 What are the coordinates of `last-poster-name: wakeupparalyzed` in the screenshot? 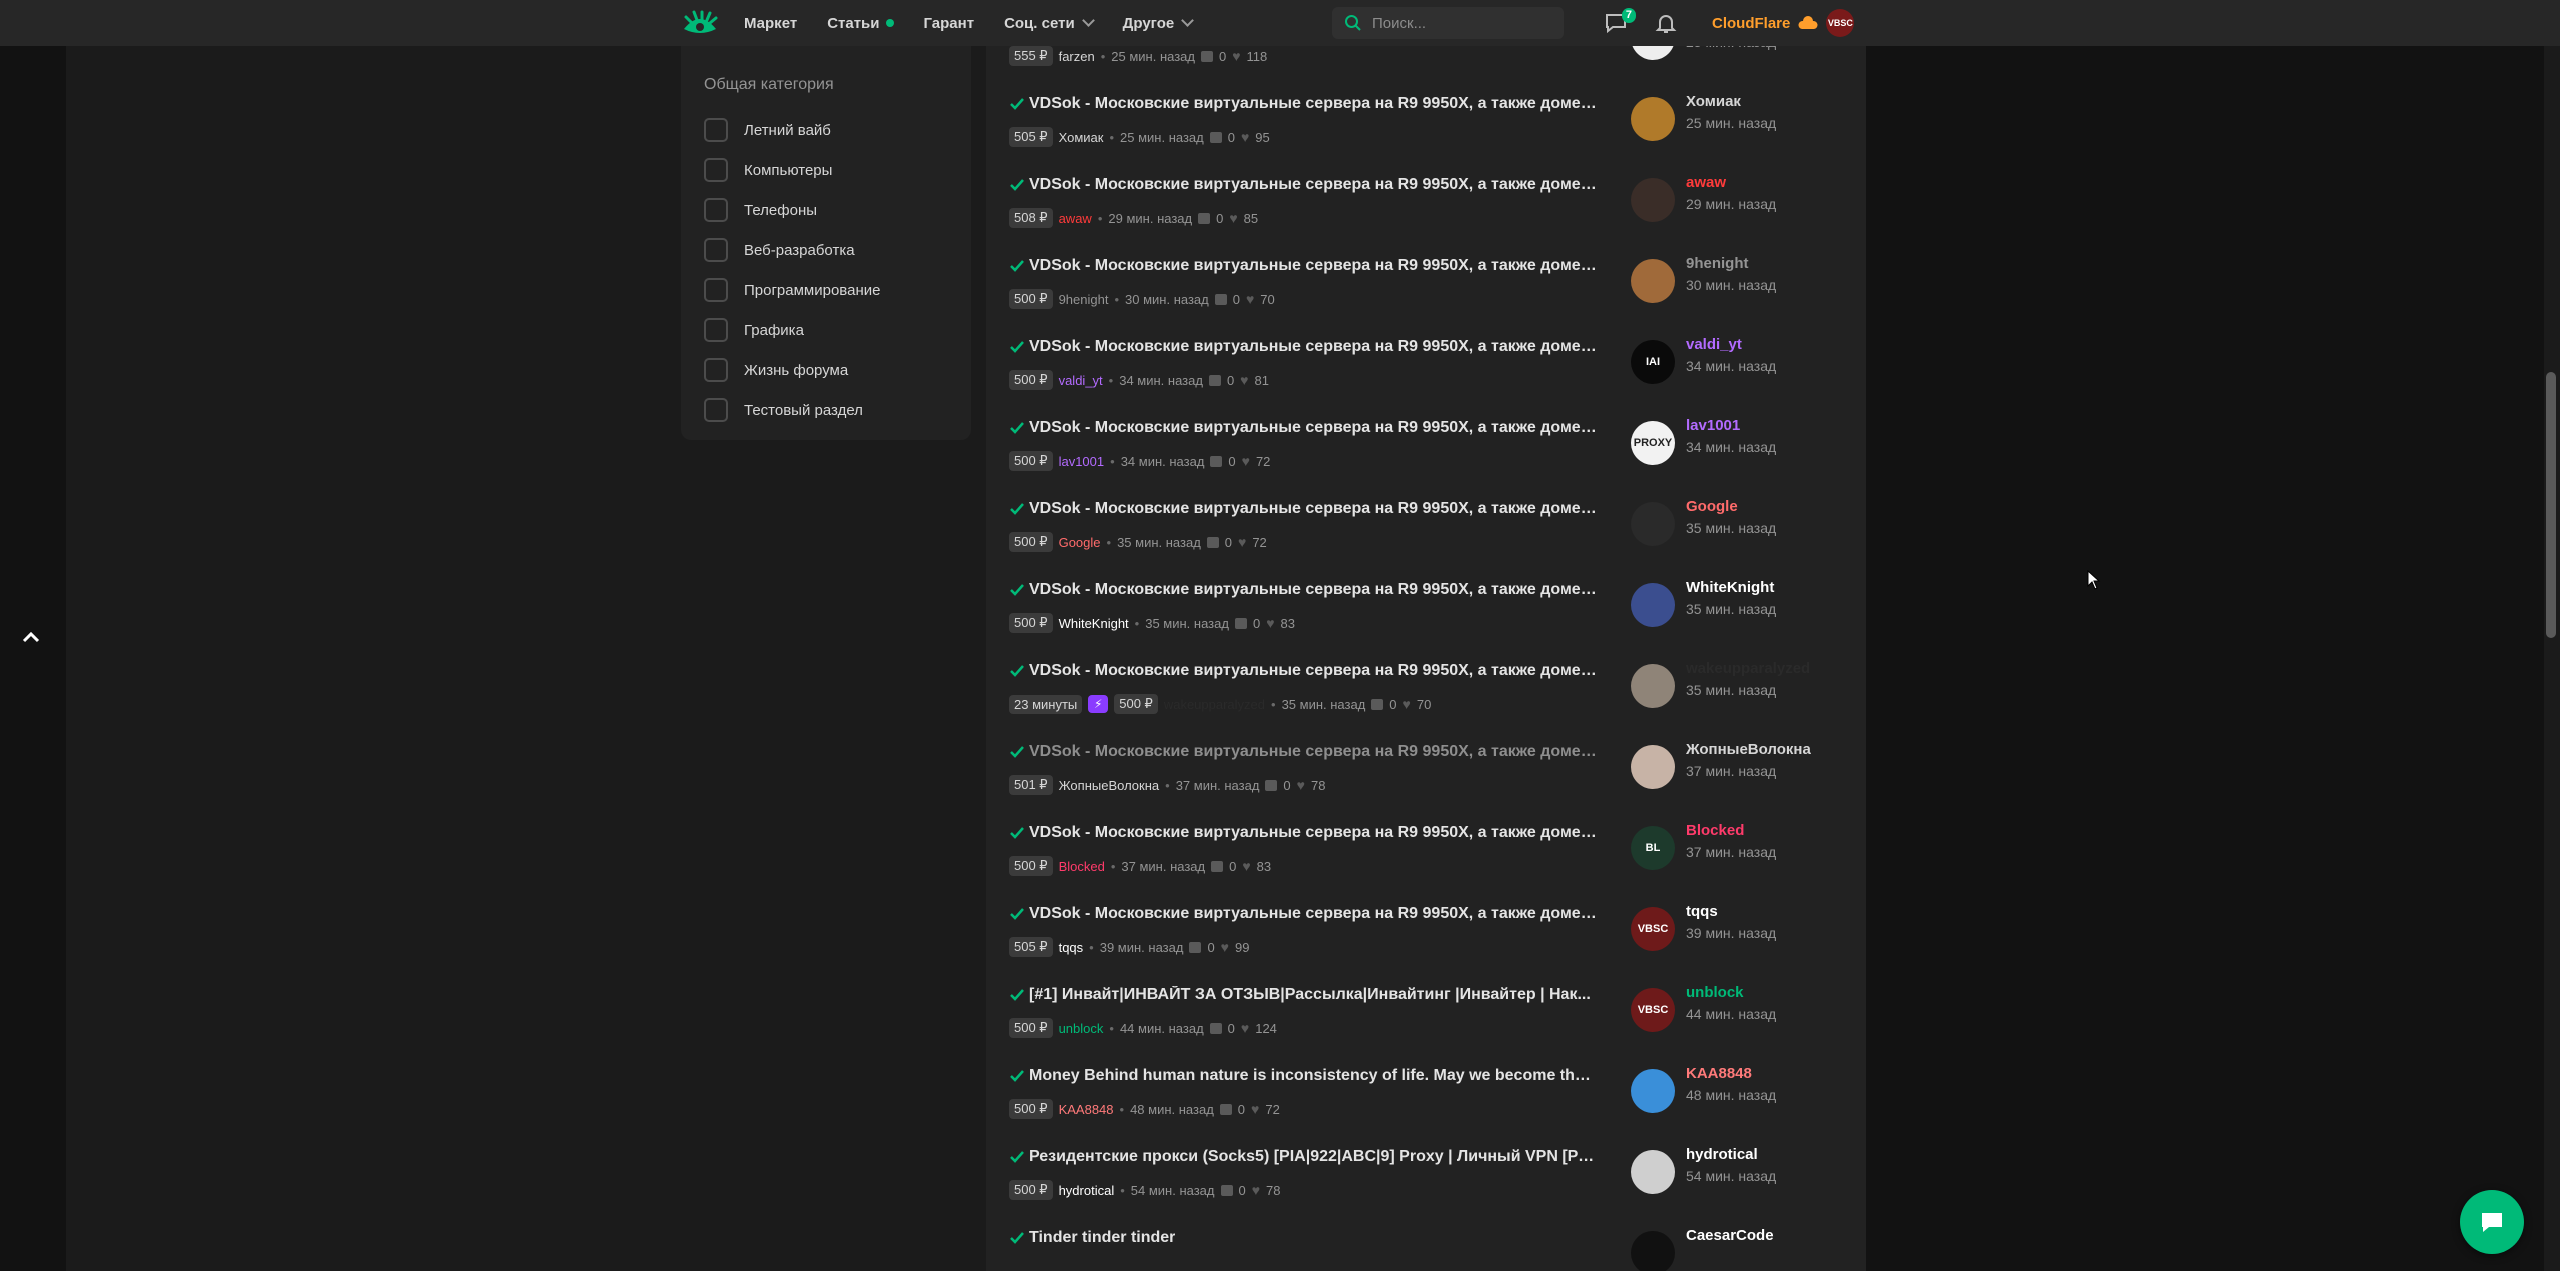 It's located at (1748, 668).